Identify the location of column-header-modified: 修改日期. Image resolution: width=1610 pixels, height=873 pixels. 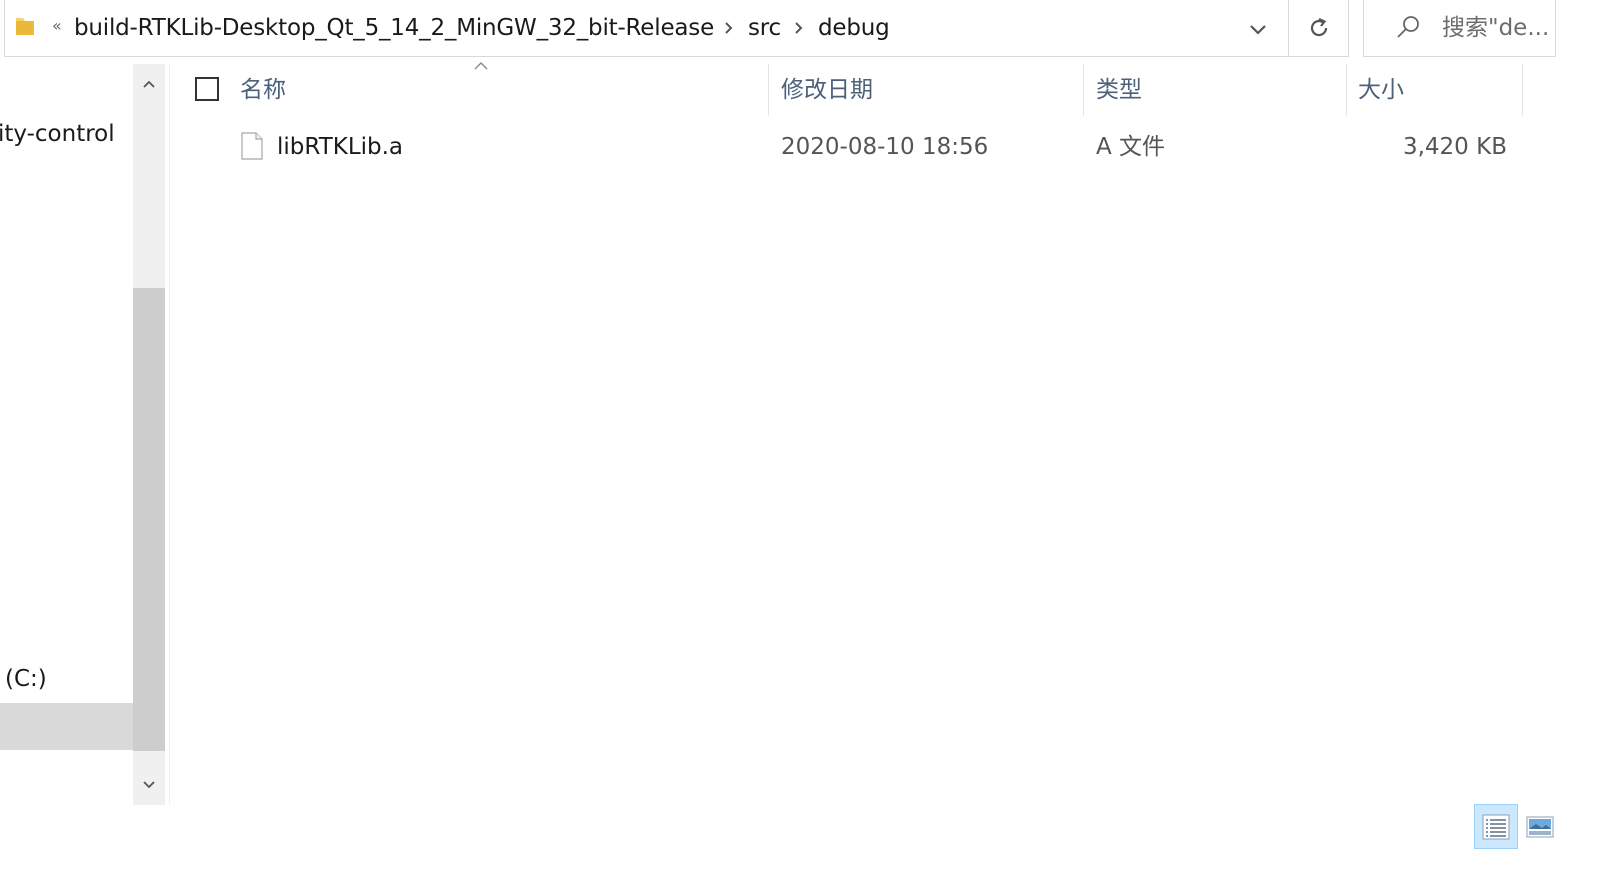
(827, 90).